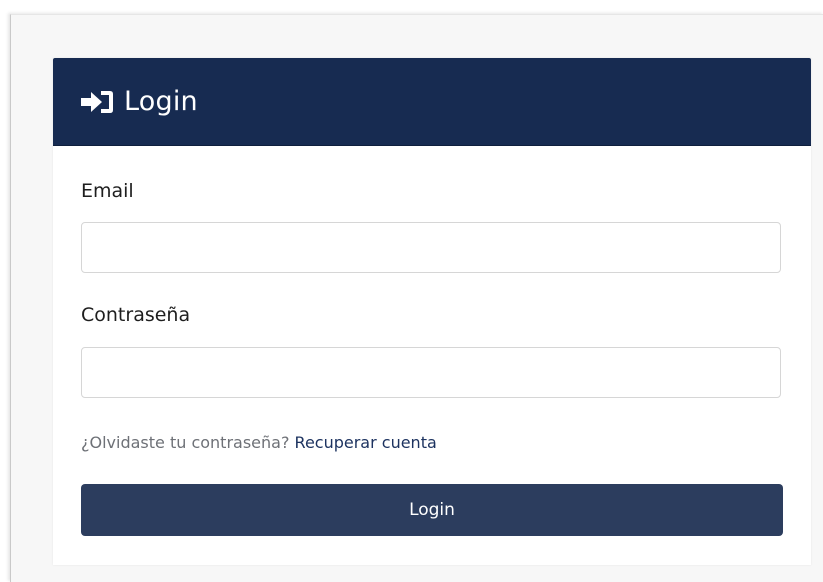 This screenshot has width=823, height=582. I want to click on login-button: Login, so click(432, 510).